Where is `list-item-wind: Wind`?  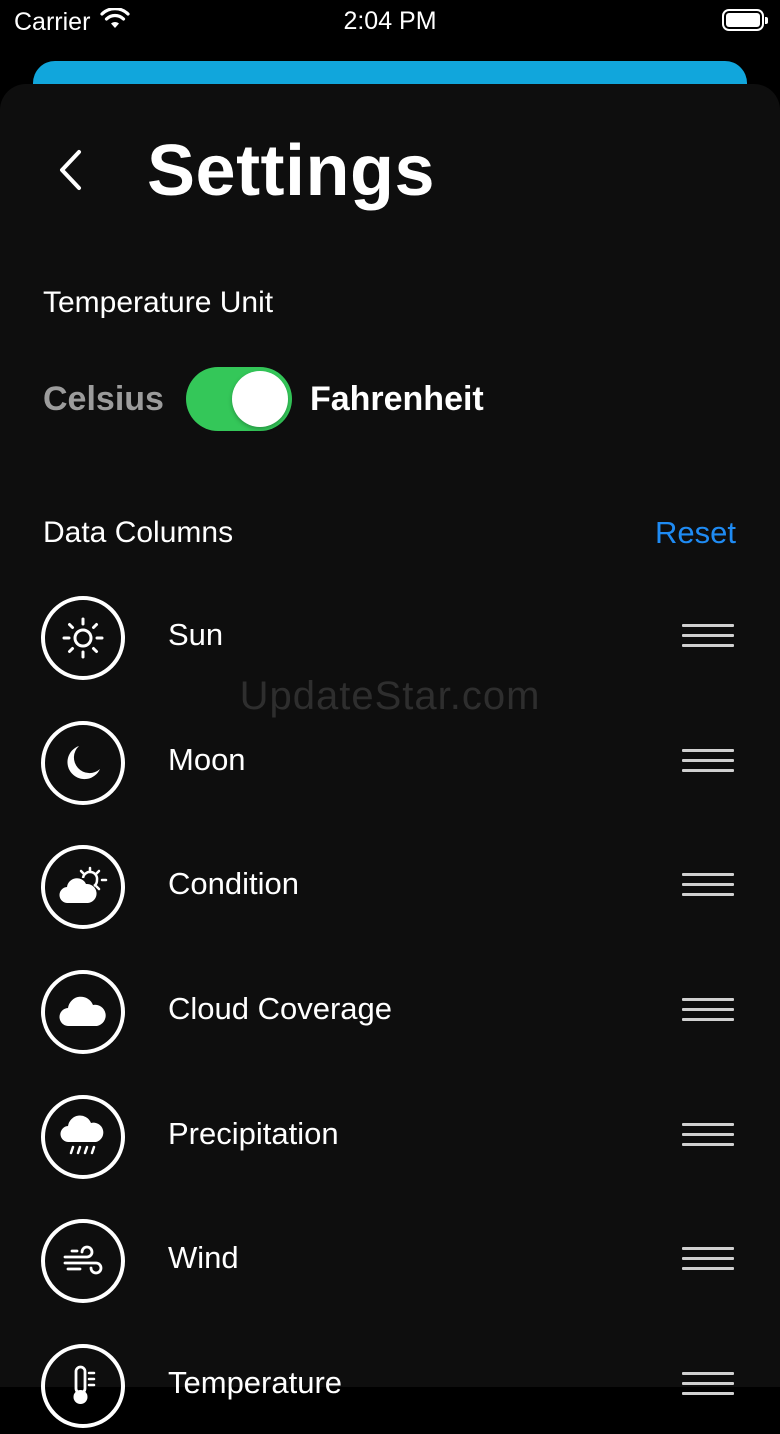 list-item-wind: Wind is located at coordinates (390, 1264).